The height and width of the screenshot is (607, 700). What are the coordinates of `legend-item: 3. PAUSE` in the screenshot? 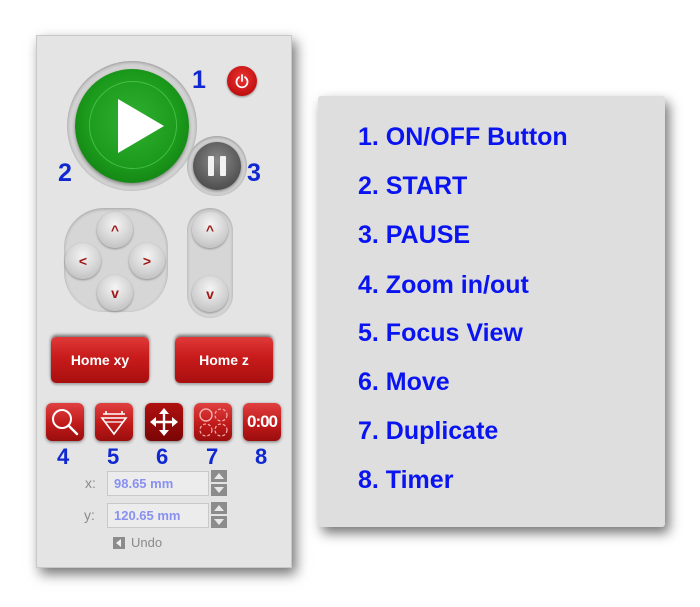 It's located at (414, 235).